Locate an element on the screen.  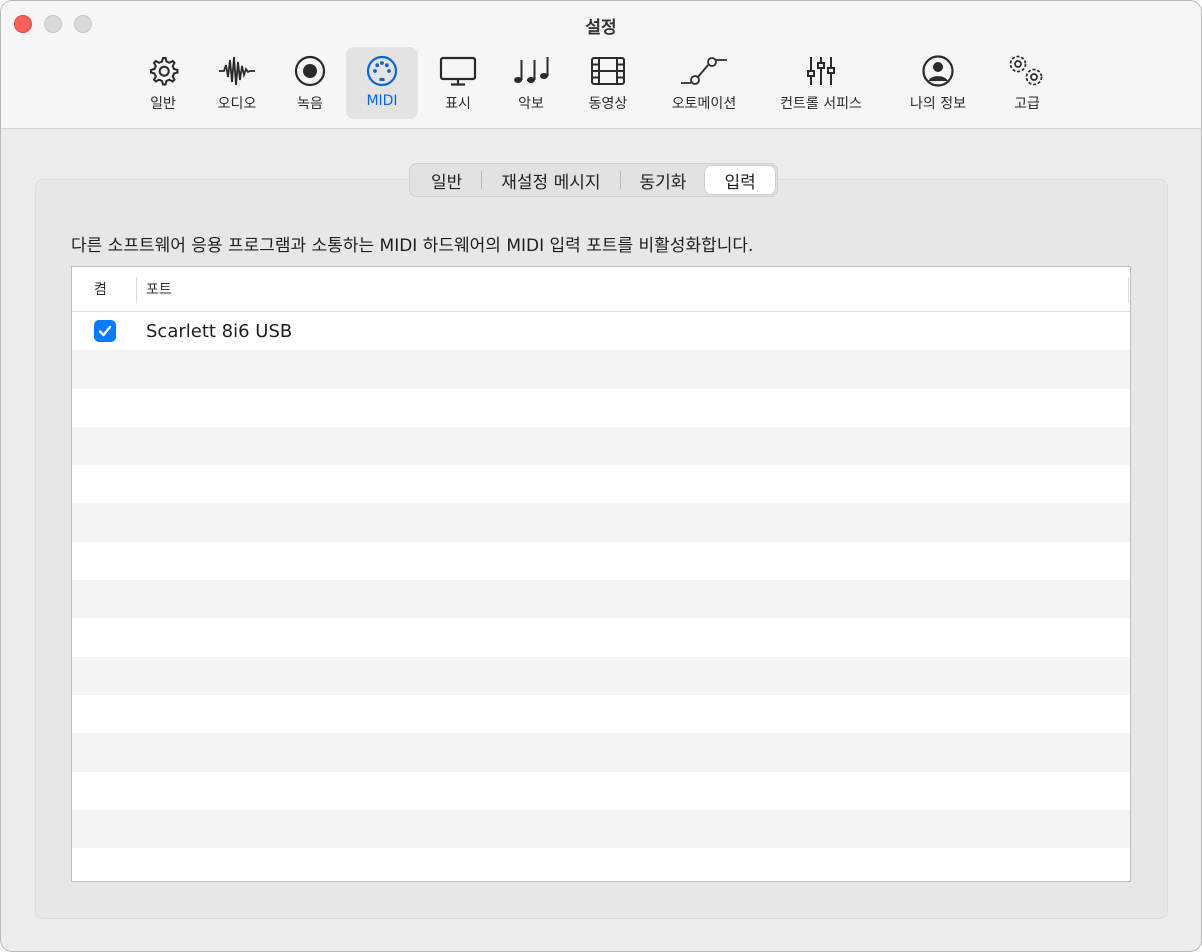
toolbar-item-automation: 오토메이션 is located at coordinates (704, 83).